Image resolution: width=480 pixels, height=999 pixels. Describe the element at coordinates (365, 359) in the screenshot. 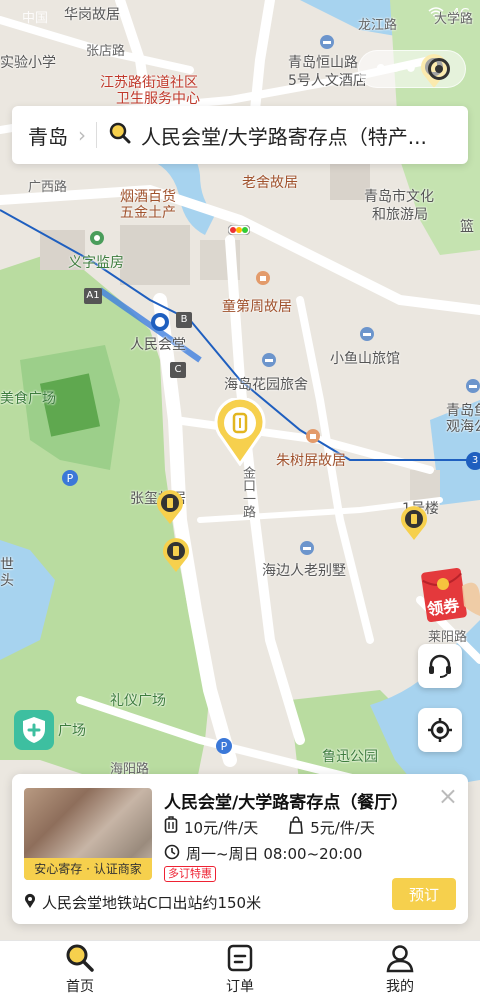

I see `map-label: 小鱼山旅馆` at that location.